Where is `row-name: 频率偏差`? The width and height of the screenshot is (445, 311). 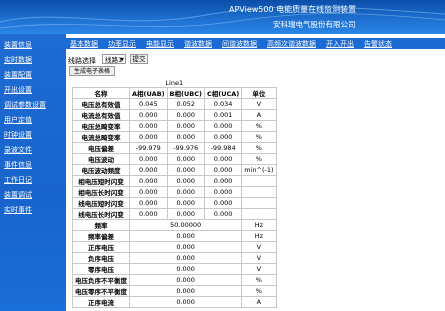 row-name: 频率偏差 is located at coordinates (101, 236).